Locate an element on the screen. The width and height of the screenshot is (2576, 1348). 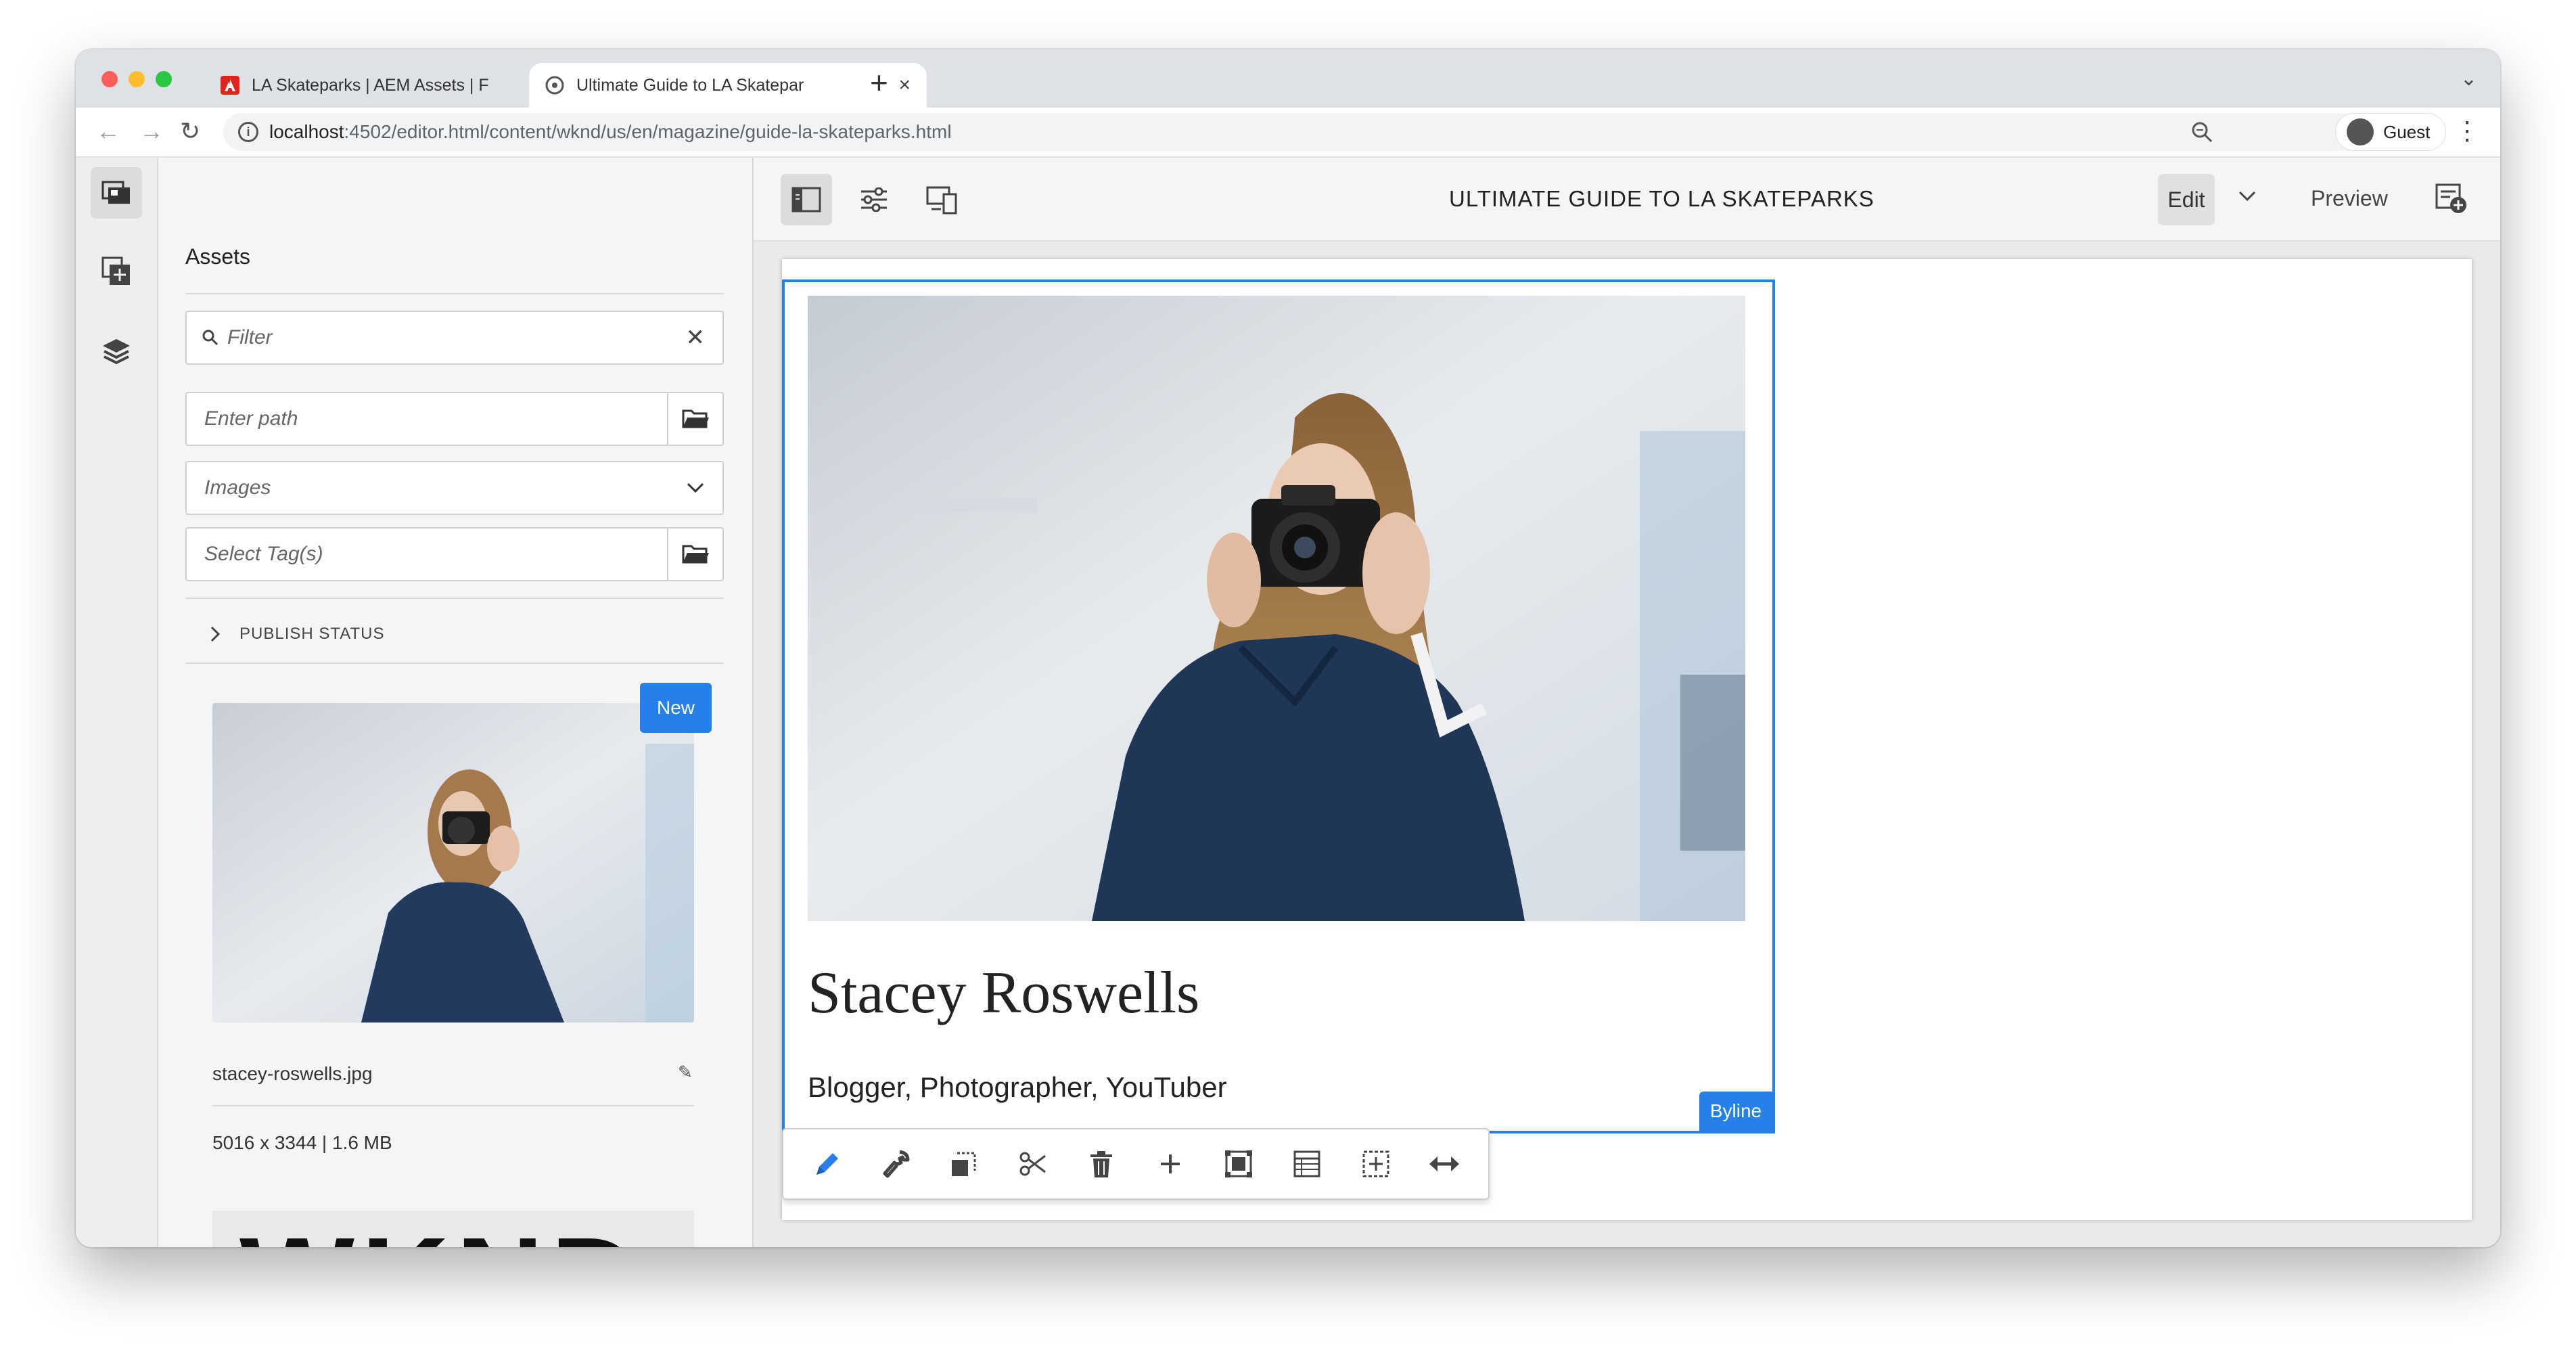
browse-path-button is located at coordinates (694, 419).